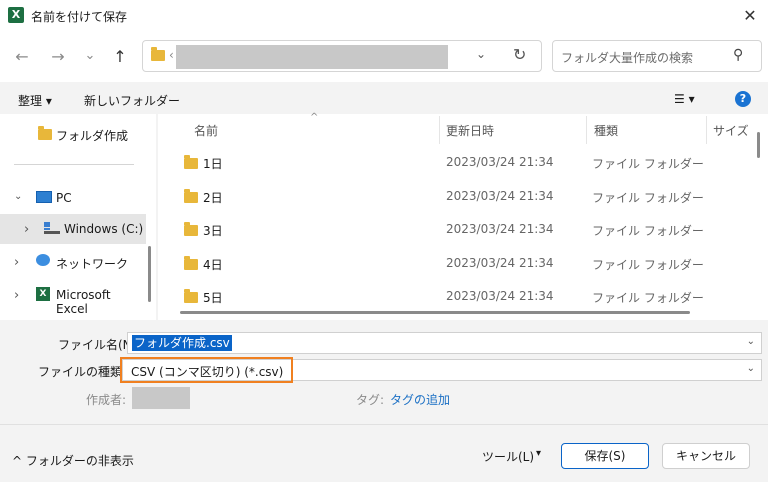  What do you see at coordinates (161, 398) in the screenshot?
I see `redacted-author` at bounding box center [161, 398].